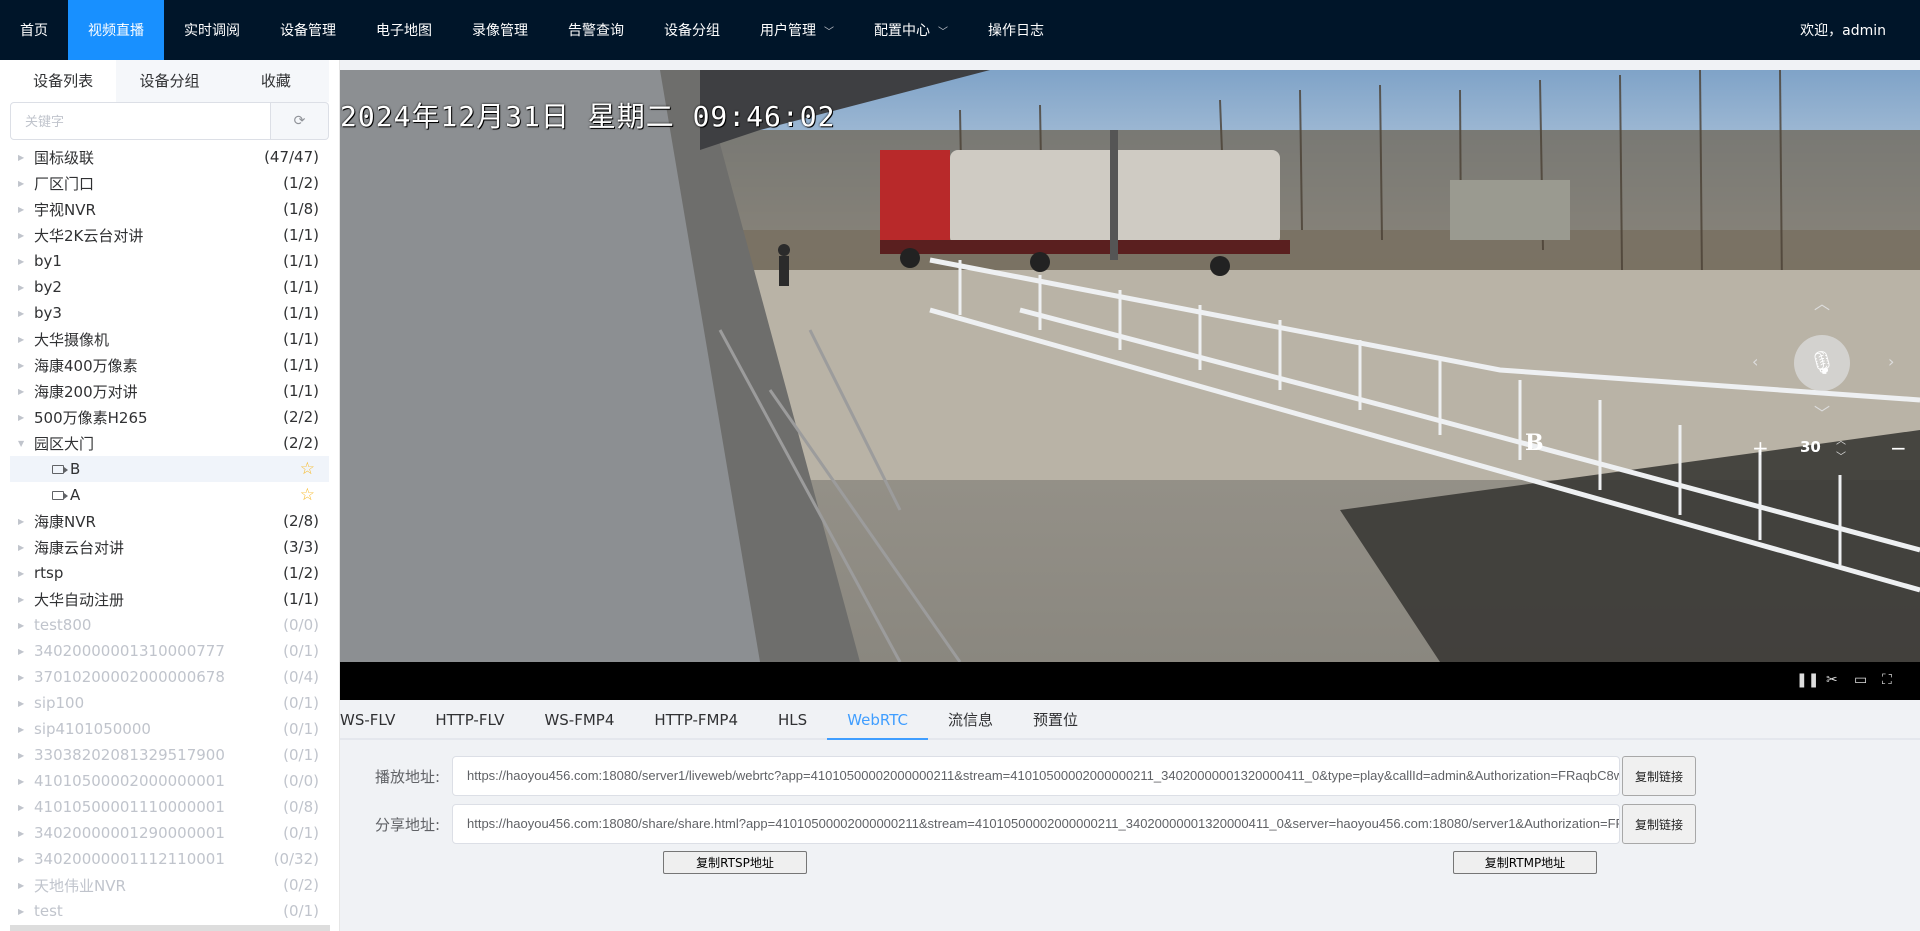 The image size is (1920, 931). Describe the element at coordinates (169, 911) in the screenshot. I see `tree-node-offline: ▶ test (0/1)` at that location.